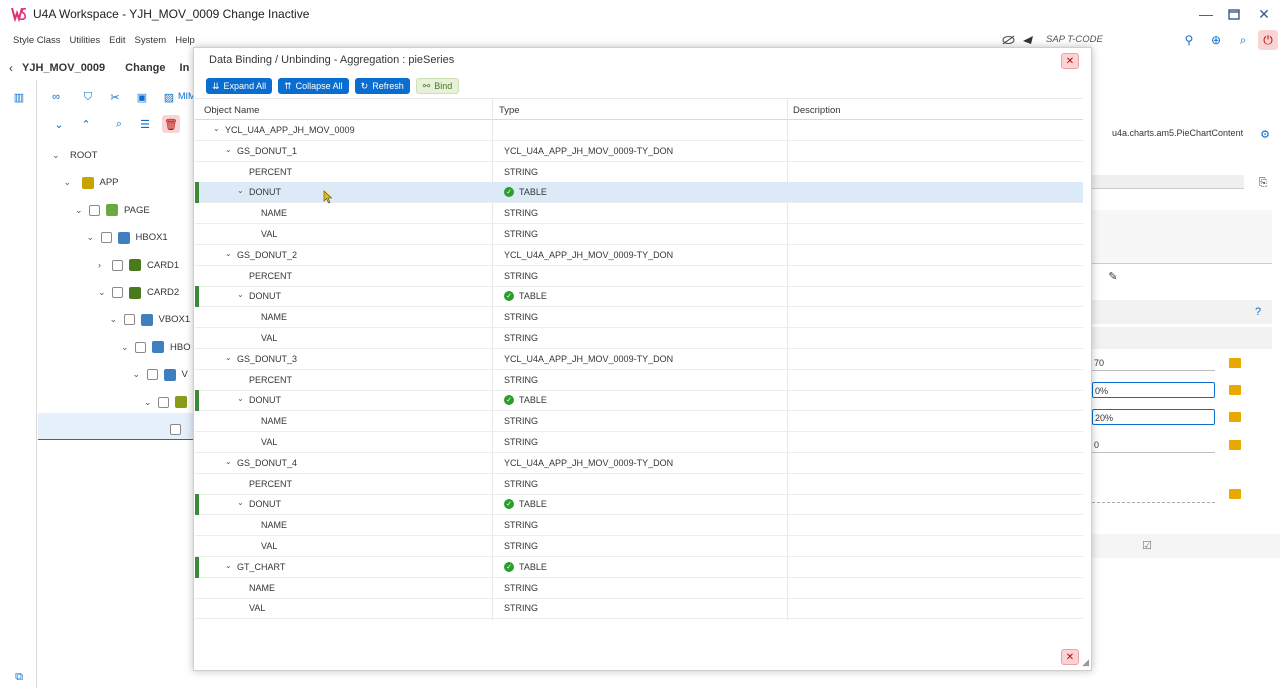 The image size is (1280, 688). I want to click on close-window-icon: ✕, so click(1264, 14).